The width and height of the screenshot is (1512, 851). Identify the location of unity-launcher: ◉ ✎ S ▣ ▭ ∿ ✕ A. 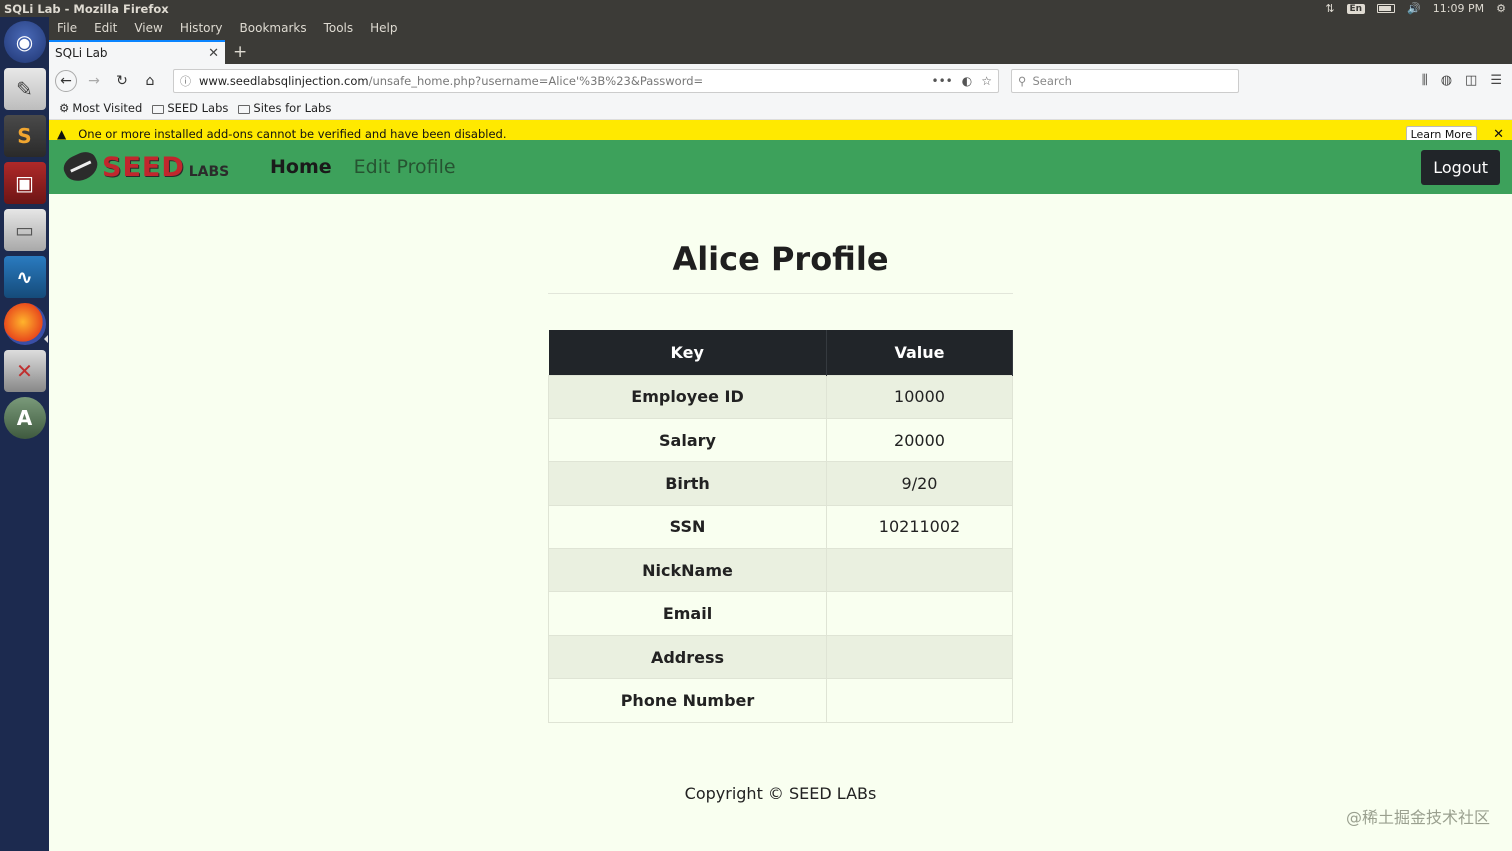
(24, 434).